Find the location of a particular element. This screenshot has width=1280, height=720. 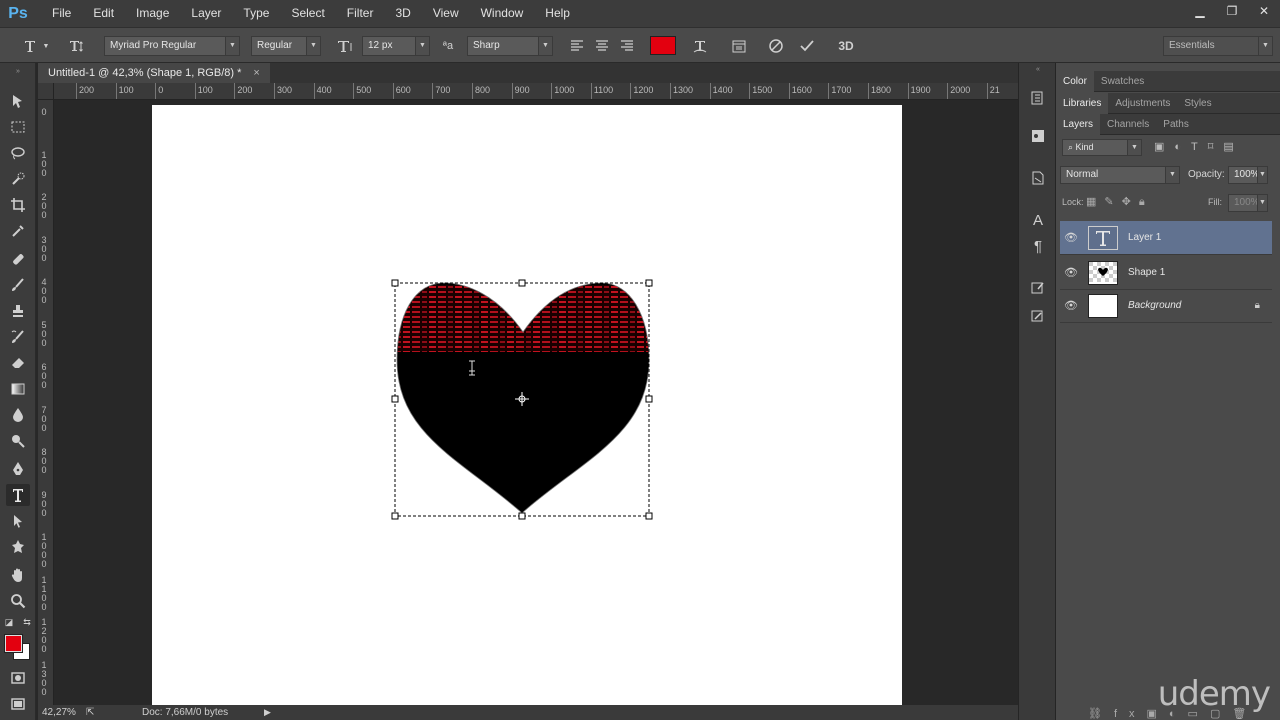

character-panel-icon is located at coordinates (739, 46).